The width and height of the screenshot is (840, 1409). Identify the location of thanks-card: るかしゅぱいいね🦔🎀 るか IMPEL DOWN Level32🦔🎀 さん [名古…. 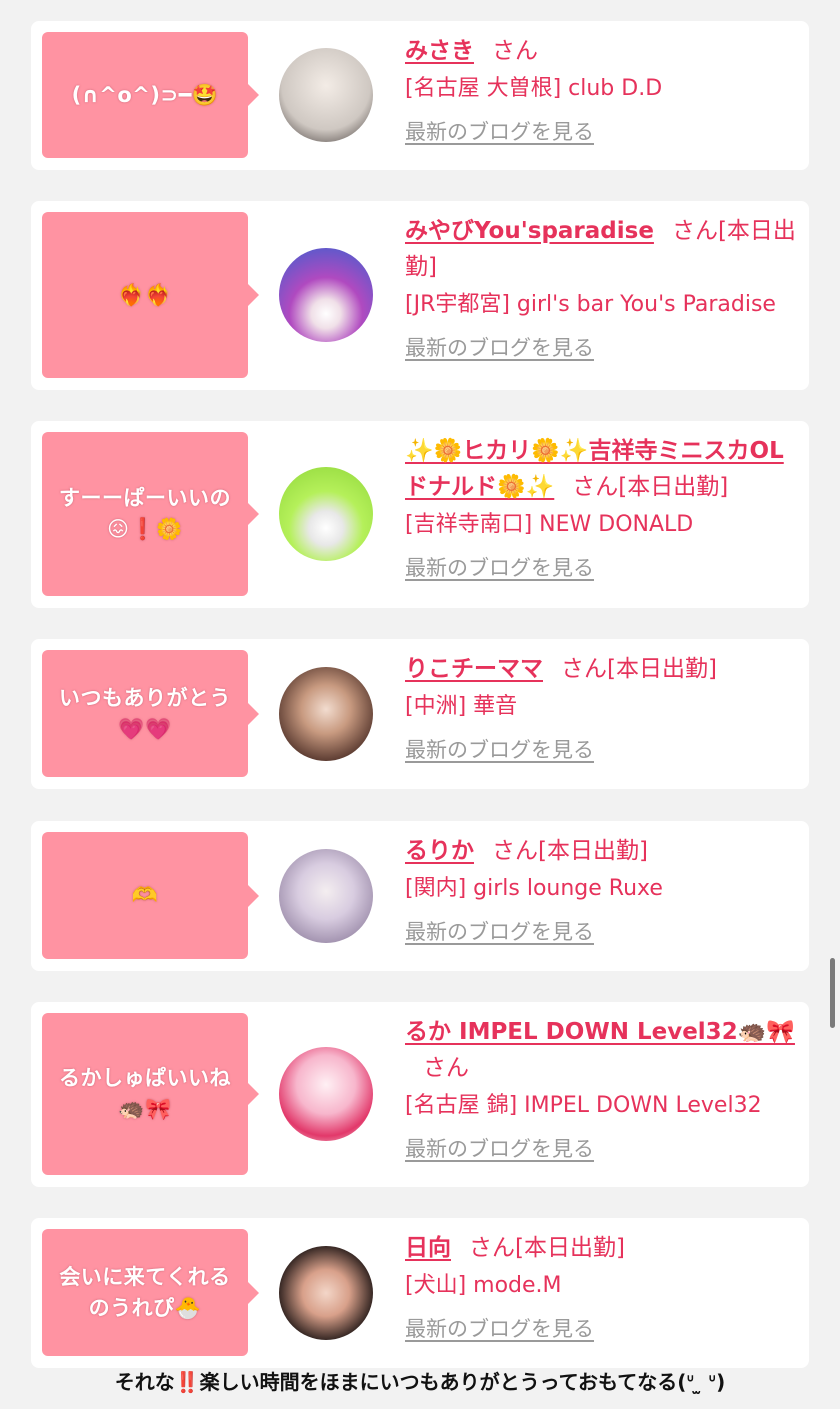
(420, 1094).